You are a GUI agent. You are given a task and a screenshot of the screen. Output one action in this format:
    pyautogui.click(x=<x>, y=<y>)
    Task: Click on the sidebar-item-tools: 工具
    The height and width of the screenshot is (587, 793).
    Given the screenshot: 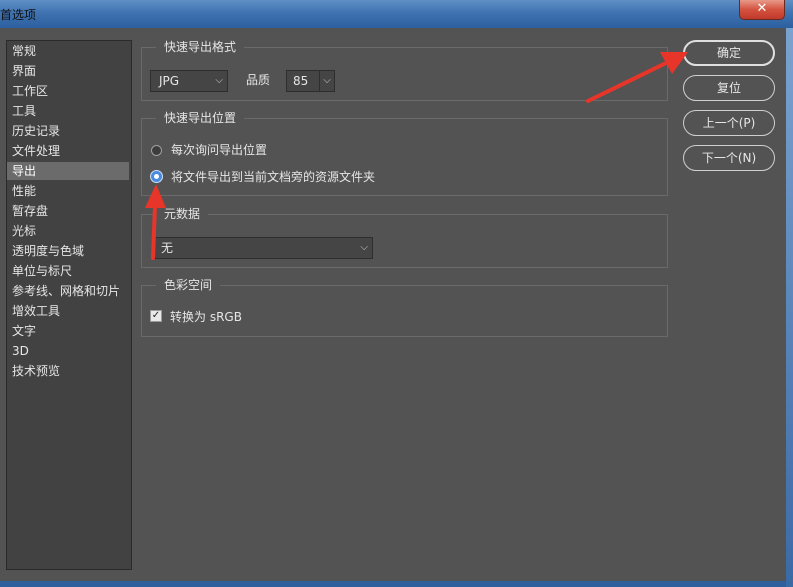 What is the action you would take?
    pyautogui.click(x=68, y=111)
    